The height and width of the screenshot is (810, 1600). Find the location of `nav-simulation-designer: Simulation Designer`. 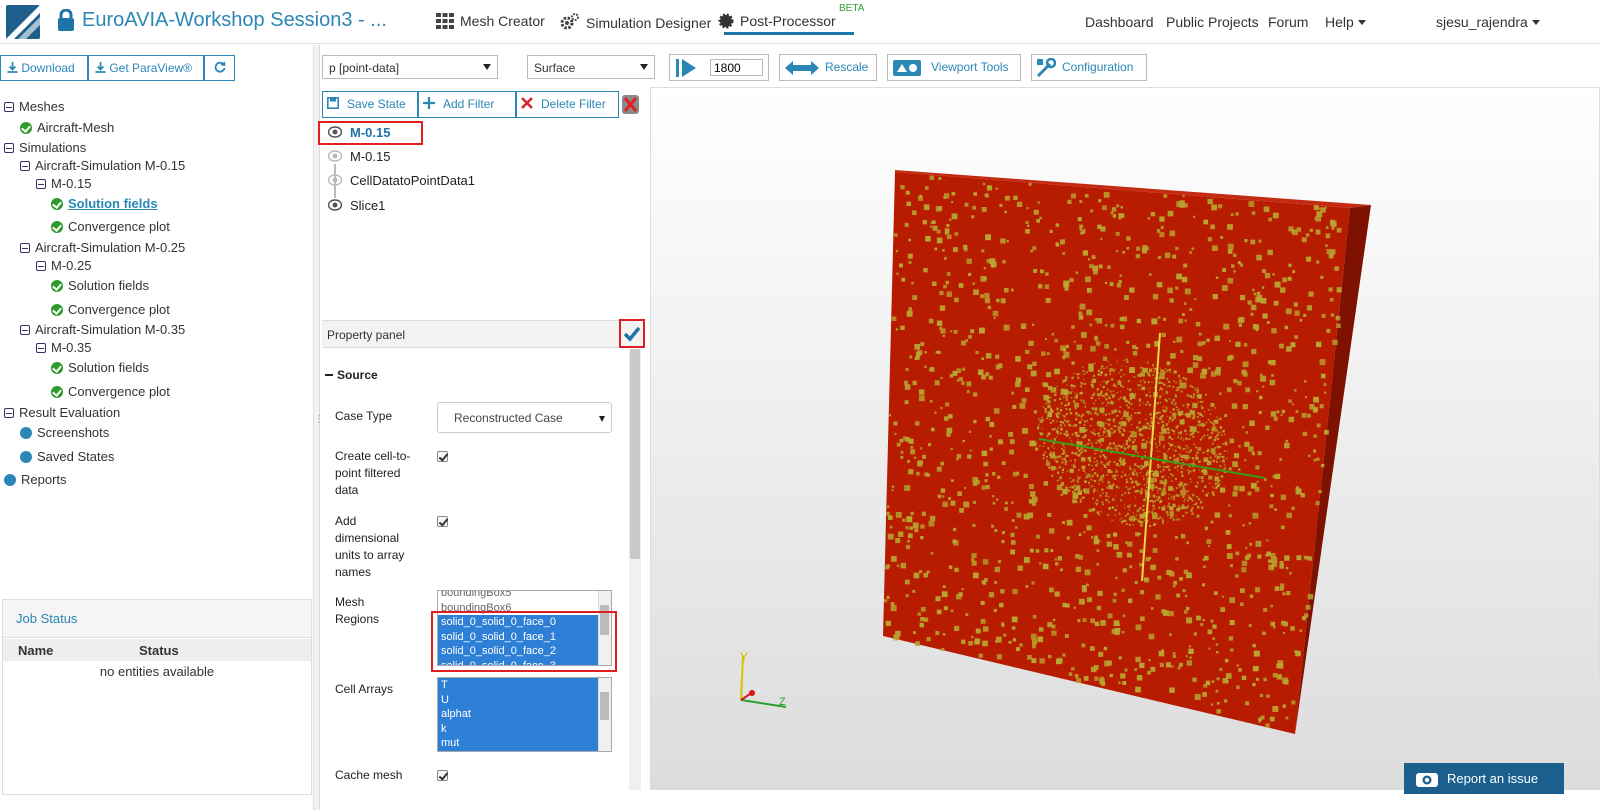

nav-simulation-designer: Simulation Designer is located at coordinates (635, 22).